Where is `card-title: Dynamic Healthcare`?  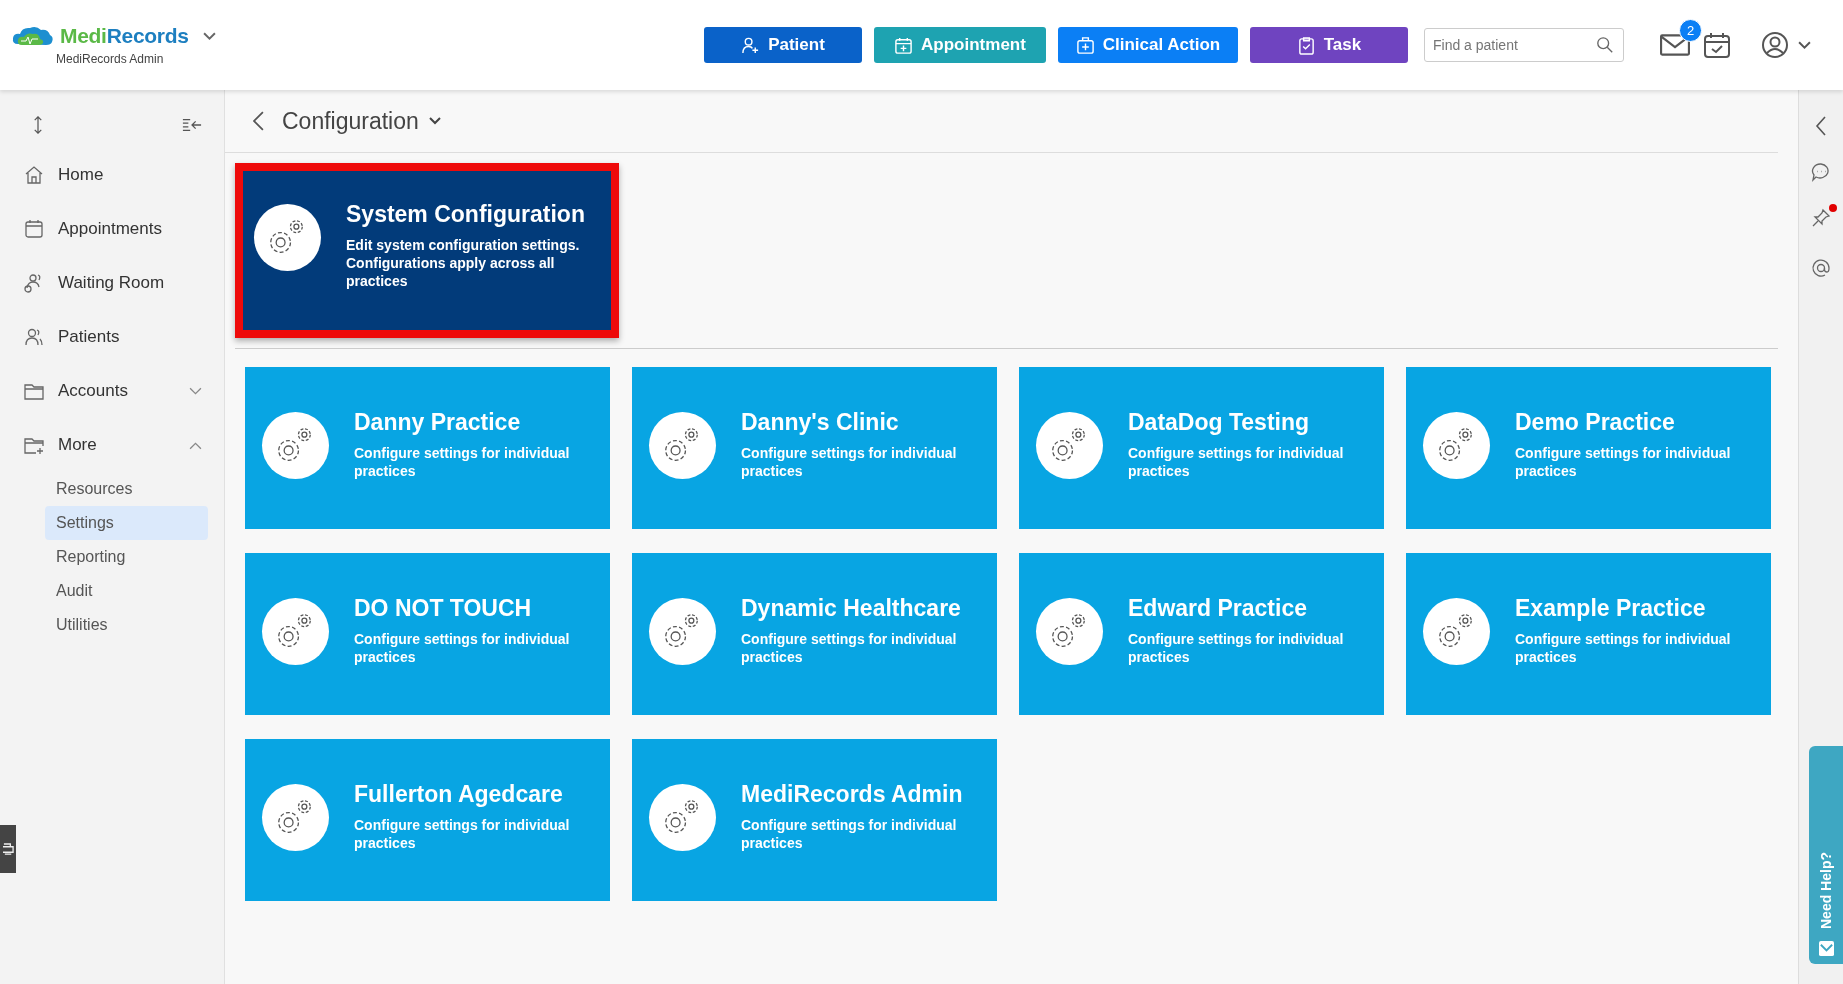
card-title: Dynamic Healthcare is located at coordinates (851, 608).